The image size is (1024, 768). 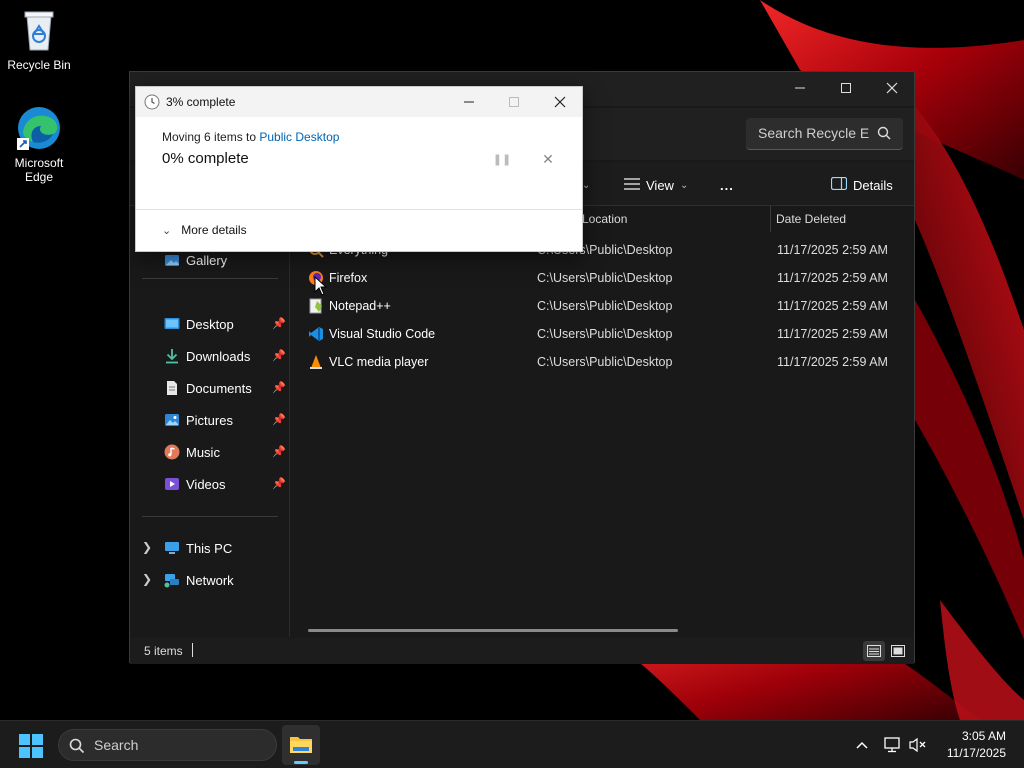 I want to click on file-name: Firefox, so click(x=348, y=278).